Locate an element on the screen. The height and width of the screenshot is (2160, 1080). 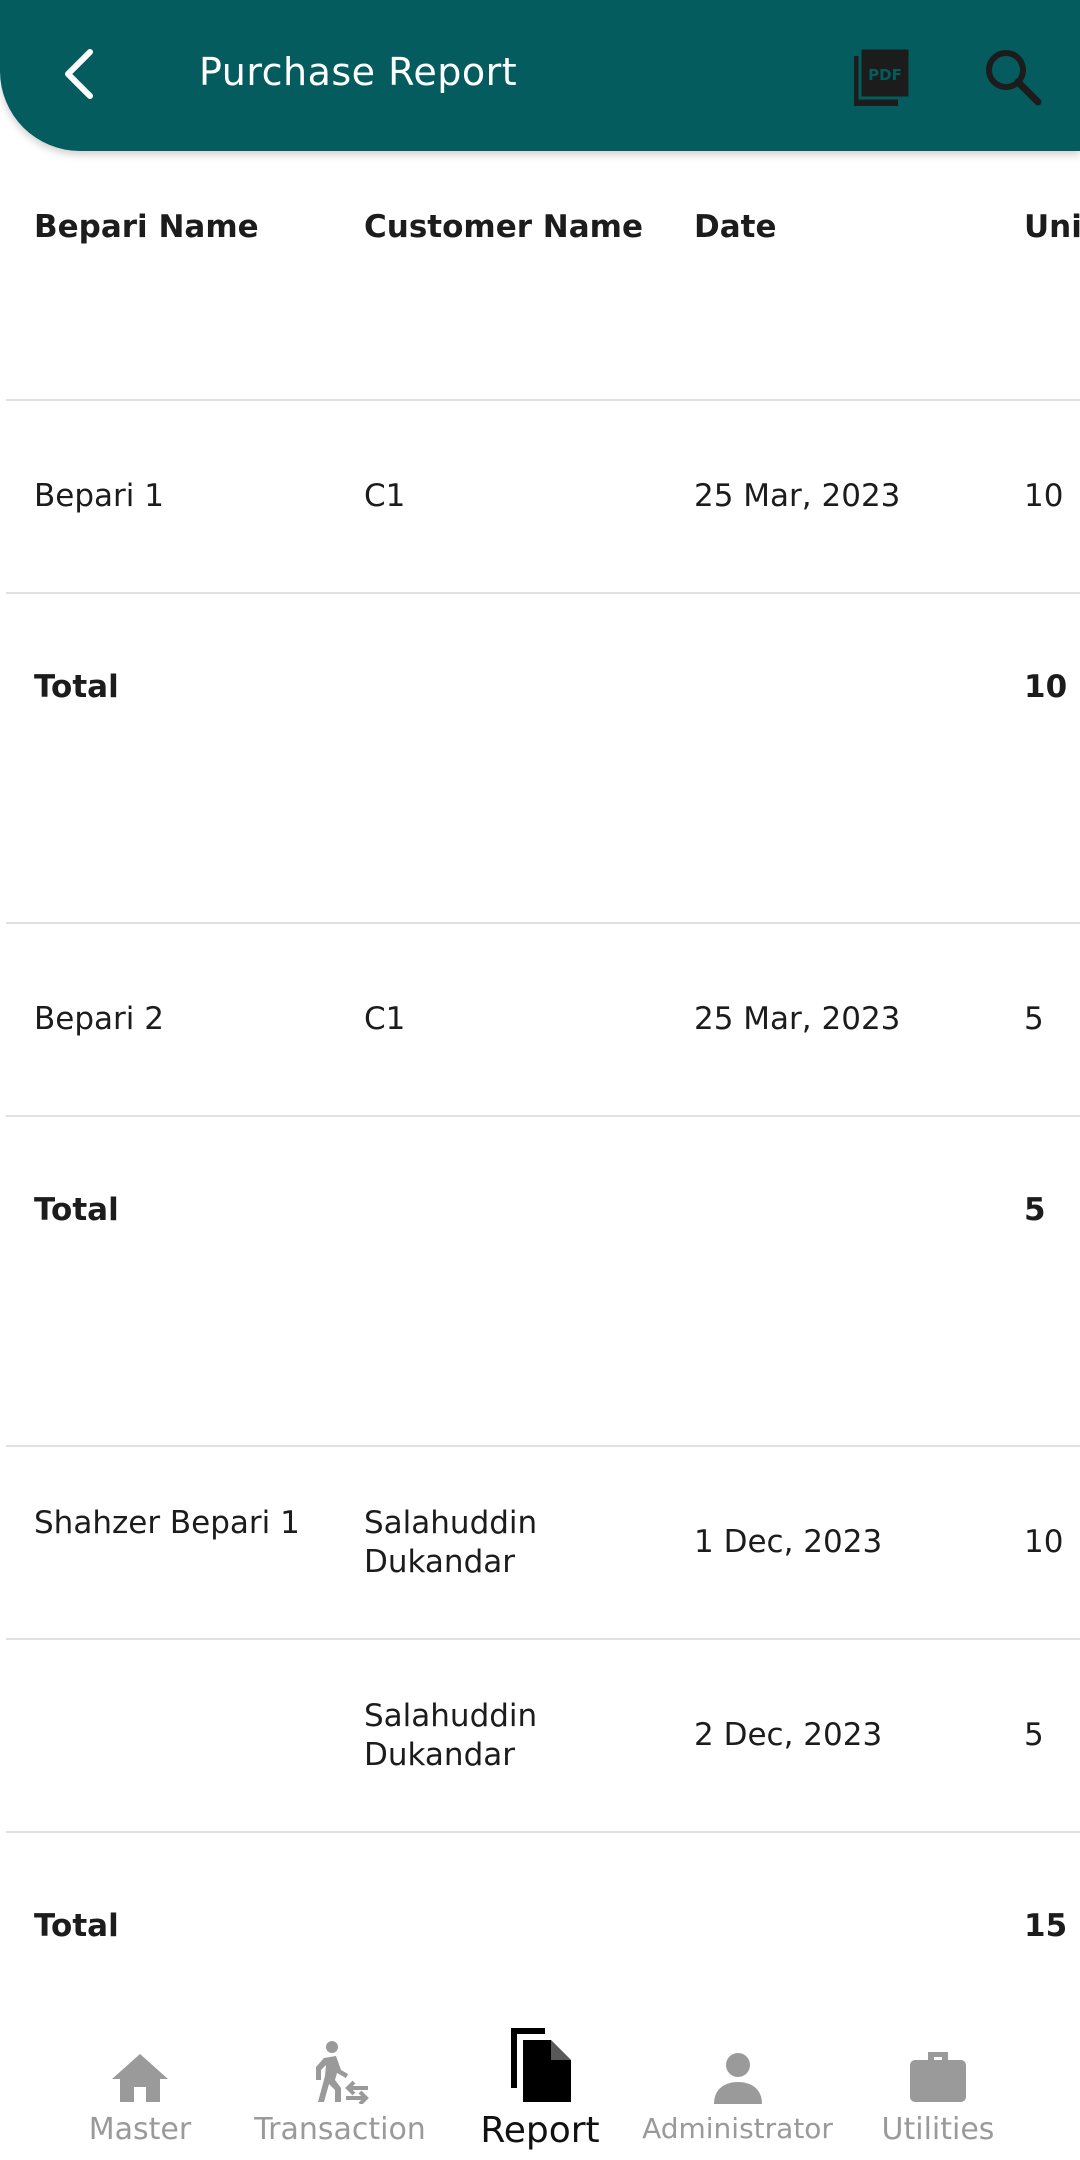
pdf-export-button: PDF is located at coordinates (883, 77).